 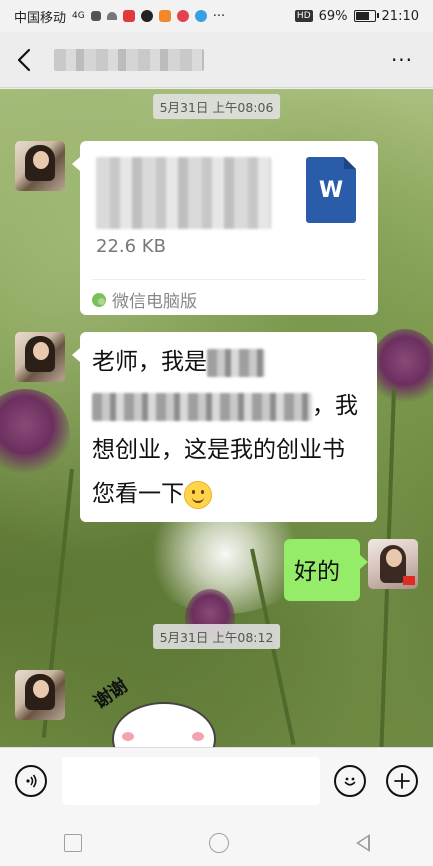 I want to click on back-button, so click(x=24, y=60).